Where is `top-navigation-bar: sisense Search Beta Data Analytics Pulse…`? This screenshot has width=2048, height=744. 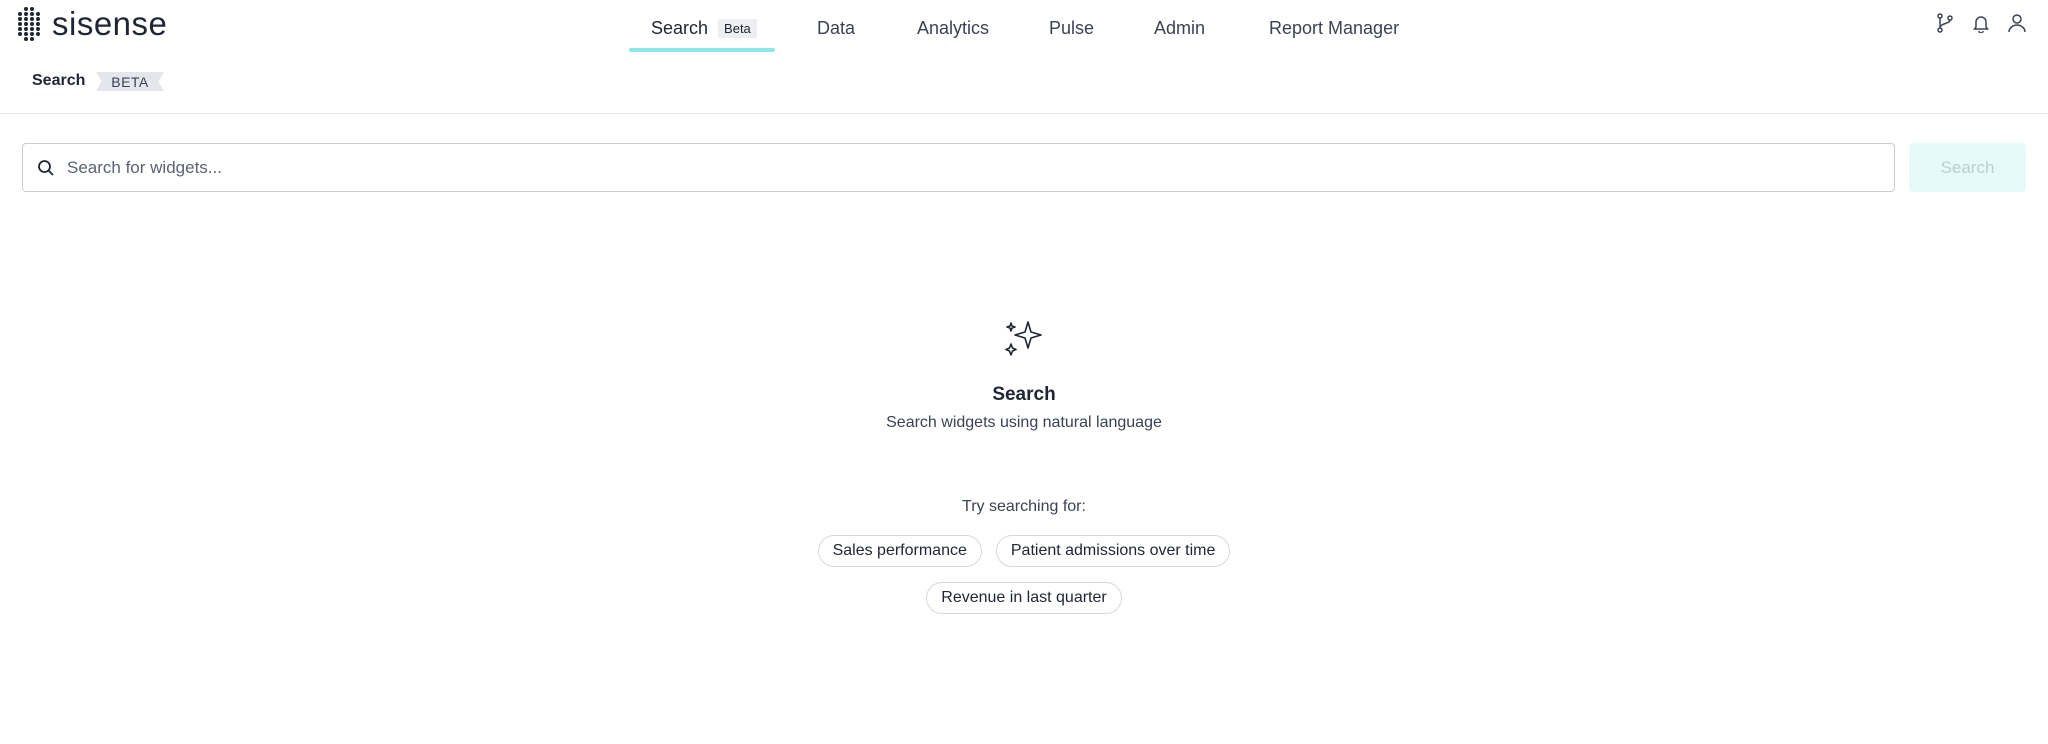
top-navigation-bar: sisense Search Beta Data Analytics Pulse… is located at coordinates (1024, 28).